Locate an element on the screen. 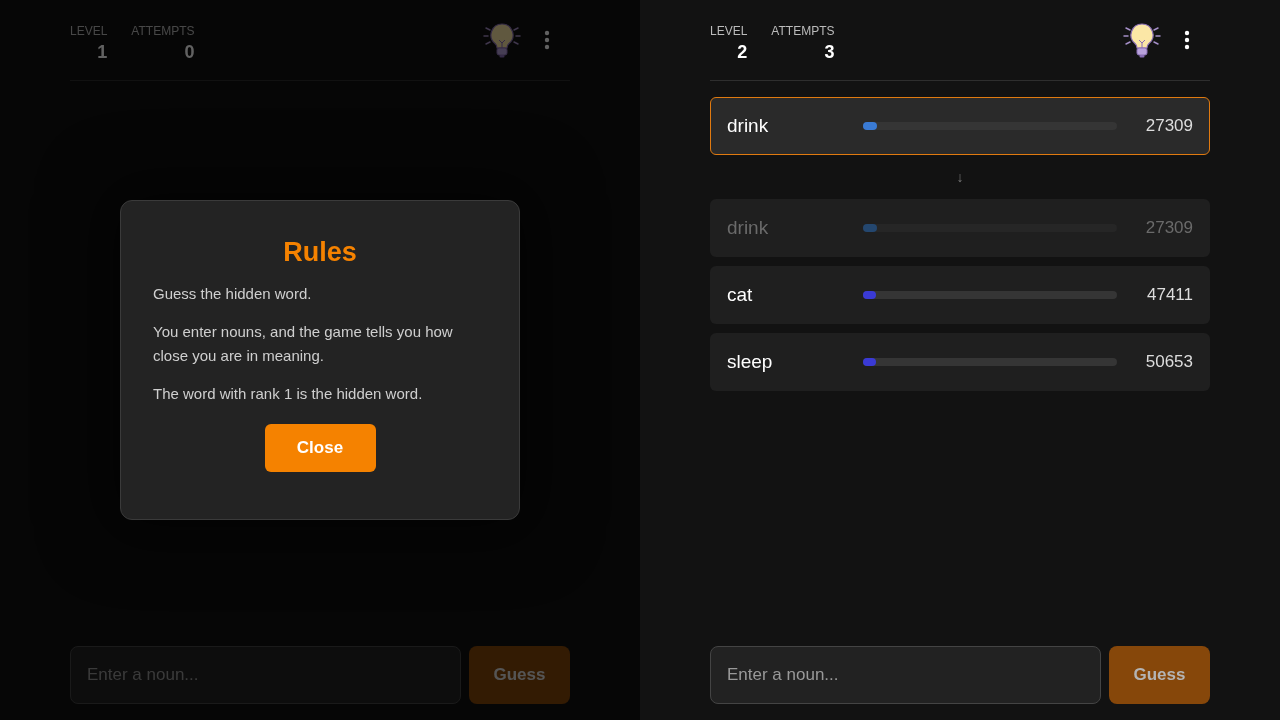  down-arrow: ↓ is located at coordinates (960, 177).